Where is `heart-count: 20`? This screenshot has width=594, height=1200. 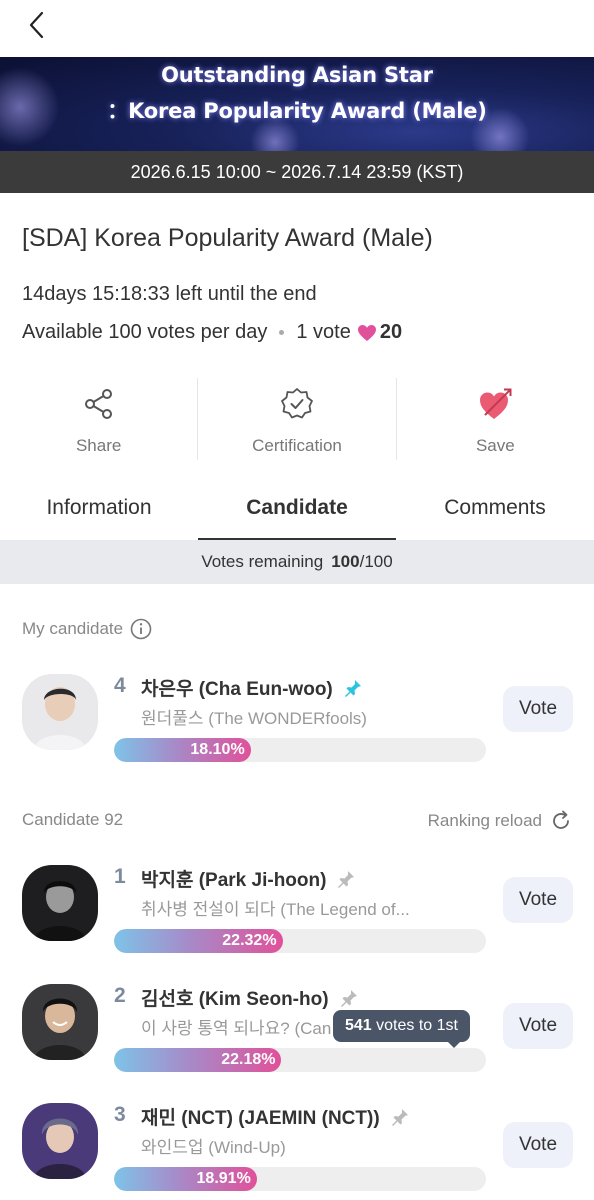
heart-count: 20 is located at coordinates (391, 332).